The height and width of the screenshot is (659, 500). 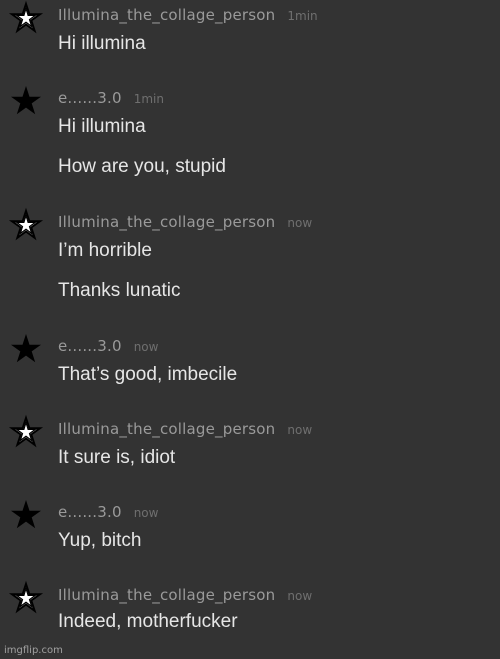 What do you see at coordinates (117, 457) in the screenshot?
I see `message-text: It sure is, idiot` at bounding box center [117, 457].